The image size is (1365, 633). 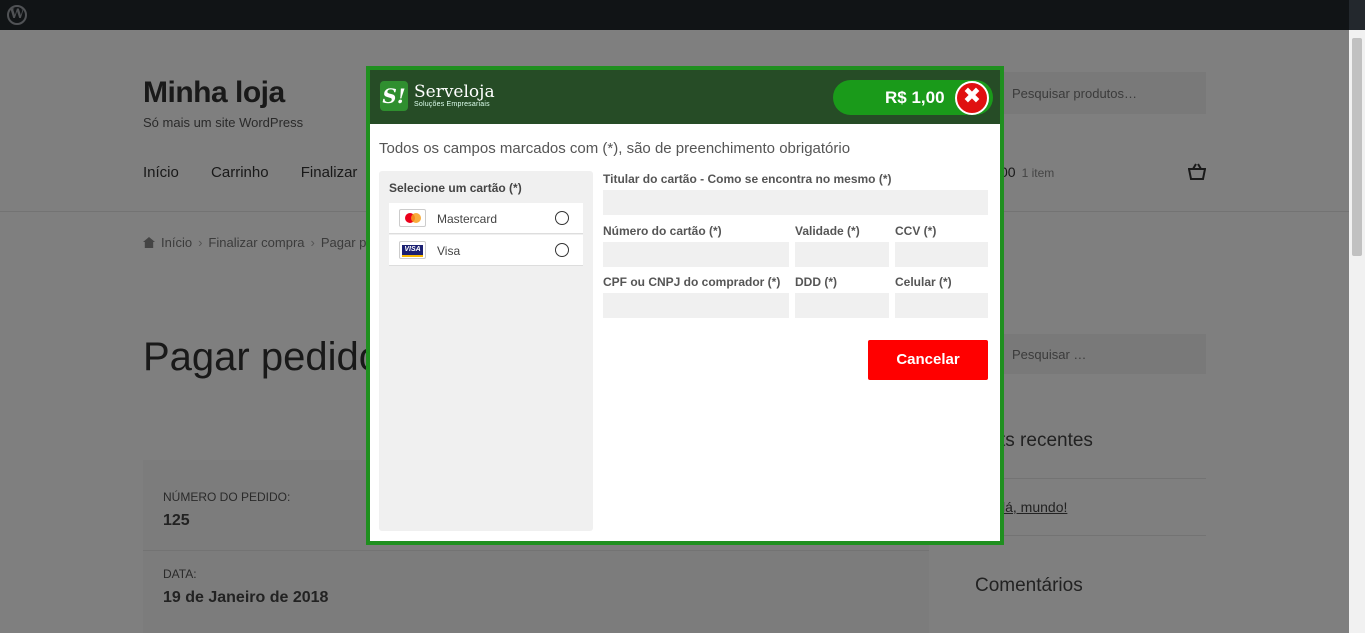 I want to click on ccv-label: CCV (*), so click(x=916, y=231).